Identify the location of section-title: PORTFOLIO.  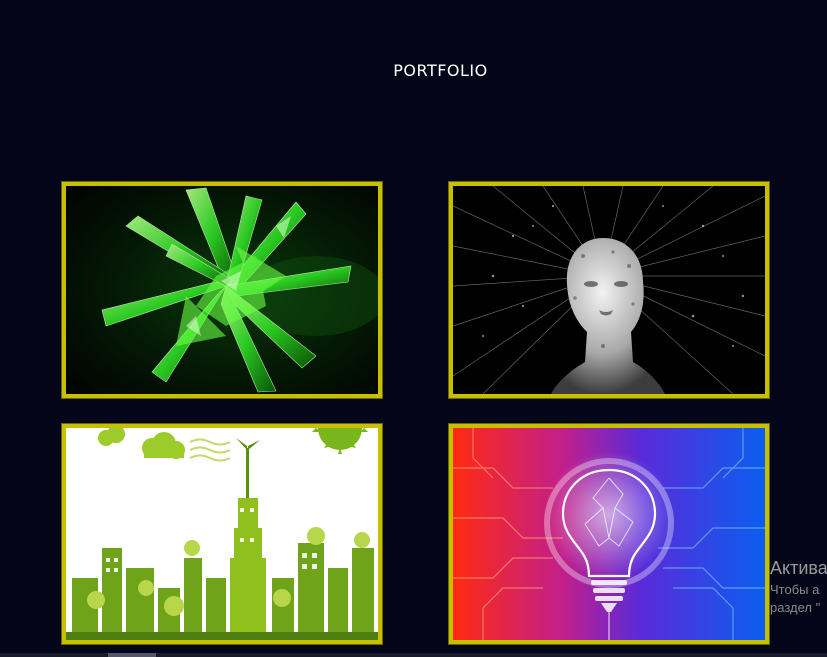
(440, 70).